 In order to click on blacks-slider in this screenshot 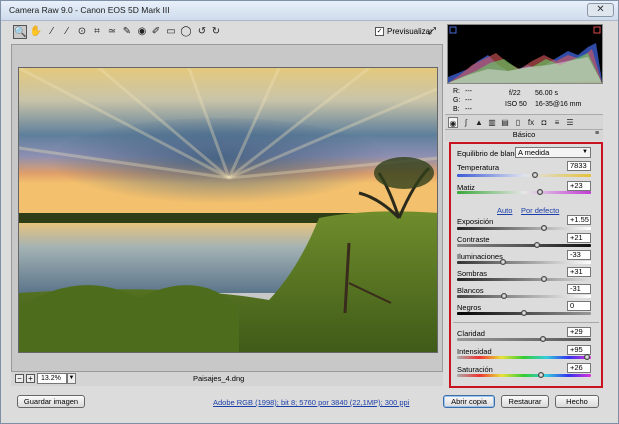, I will do `click(524, 313)`.